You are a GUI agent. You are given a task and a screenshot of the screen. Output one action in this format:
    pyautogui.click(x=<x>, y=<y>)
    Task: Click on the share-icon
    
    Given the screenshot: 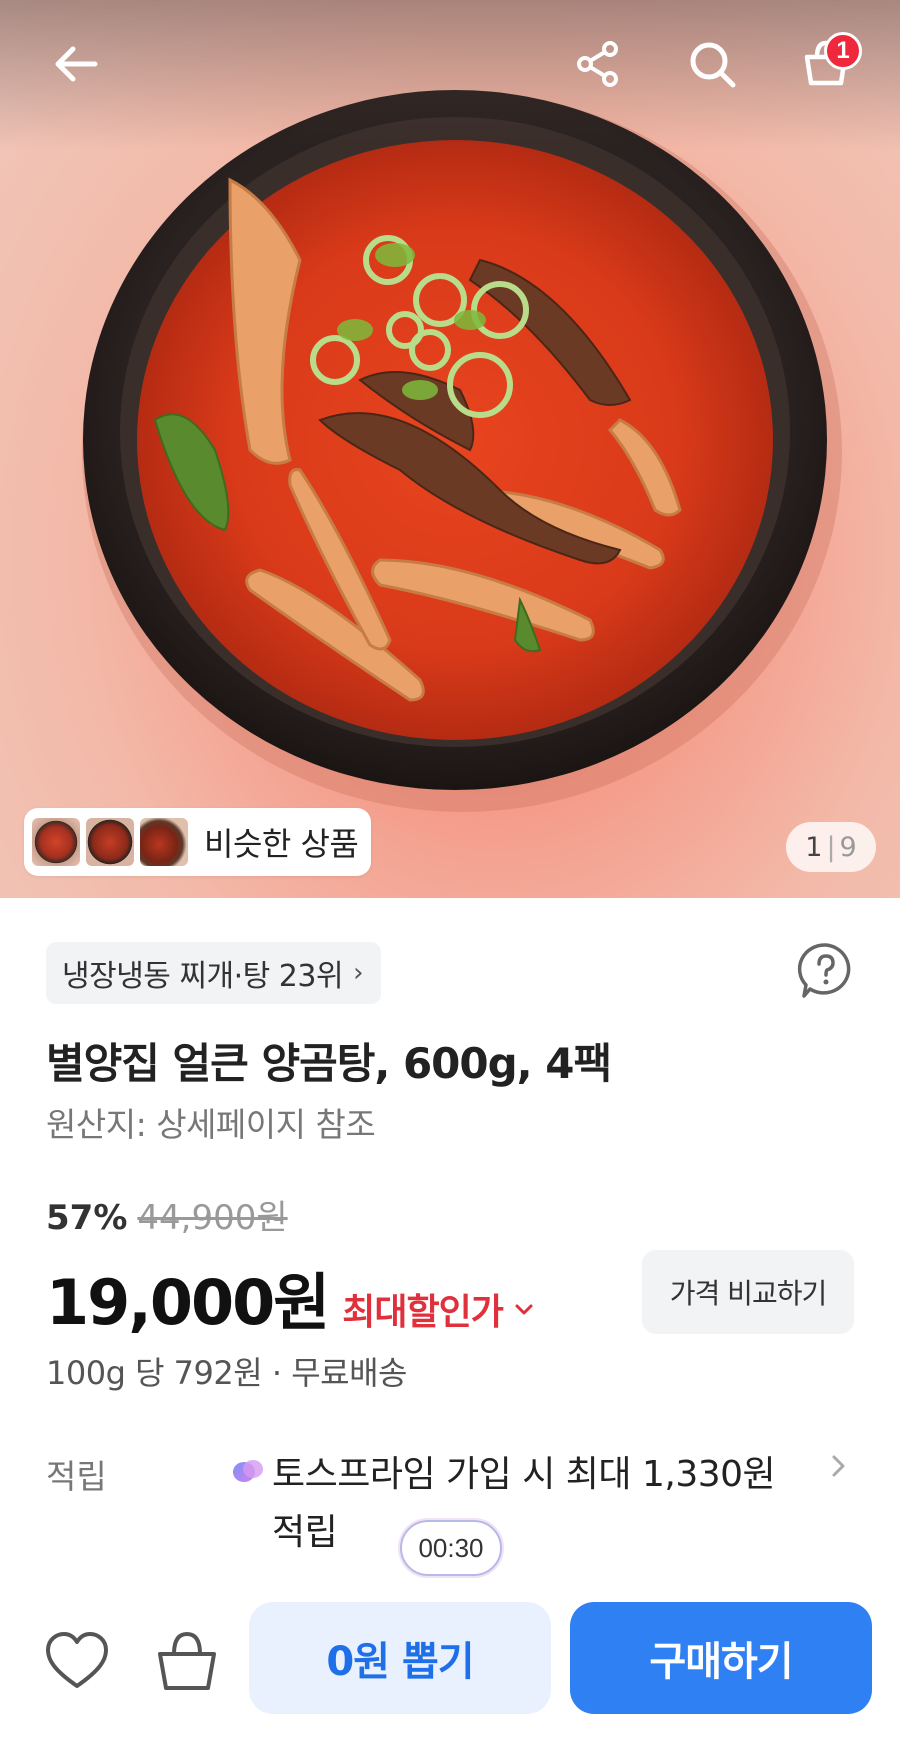 What is the action you would take?
    pyautogui.click(x=597, y=64)
    